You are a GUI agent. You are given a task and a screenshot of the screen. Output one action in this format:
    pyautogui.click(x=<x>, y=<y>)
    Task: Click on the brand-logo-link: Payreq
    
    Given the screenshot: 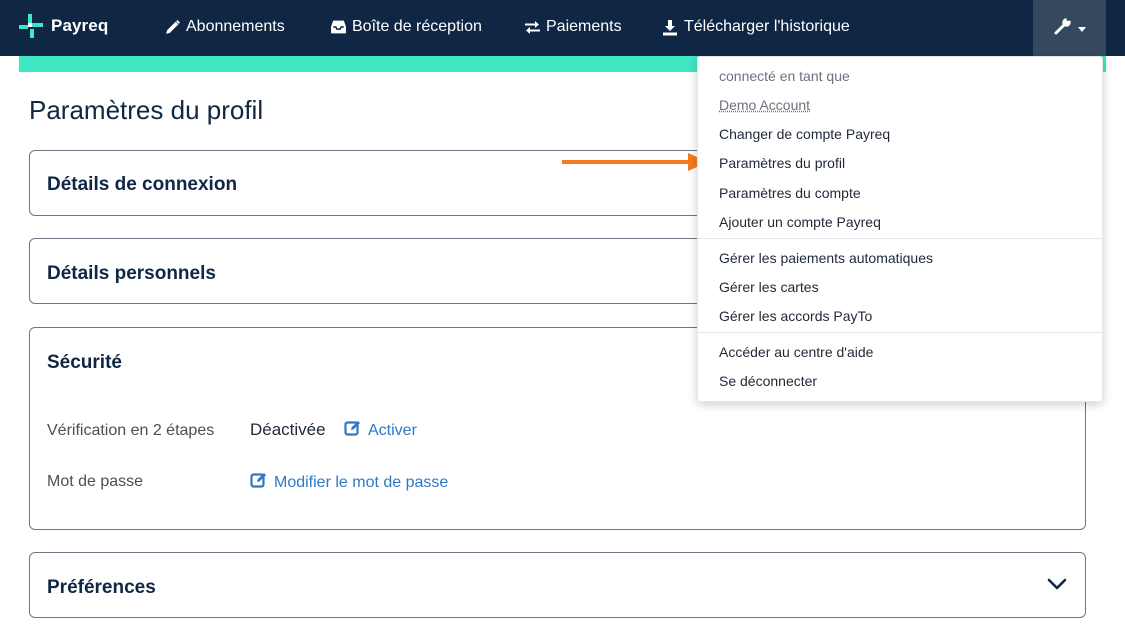 What is the action you would take?
    pyautogui.click(x=63, y=26)
    